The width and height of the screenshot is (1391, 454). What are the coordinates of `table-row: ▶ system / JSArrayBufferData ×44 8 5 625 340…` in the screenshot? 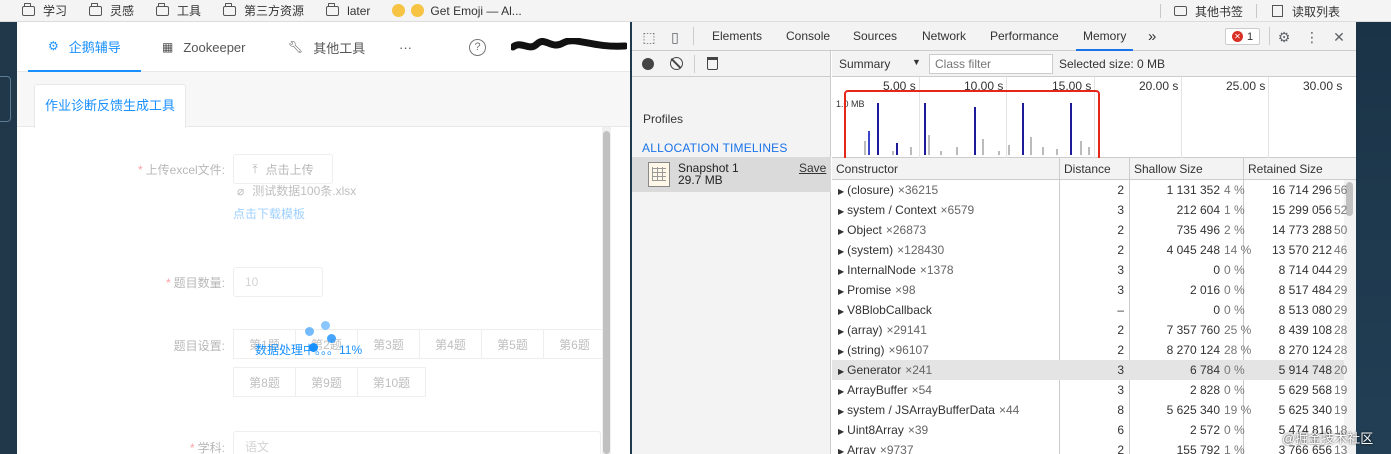 It's located at (1089, 410).